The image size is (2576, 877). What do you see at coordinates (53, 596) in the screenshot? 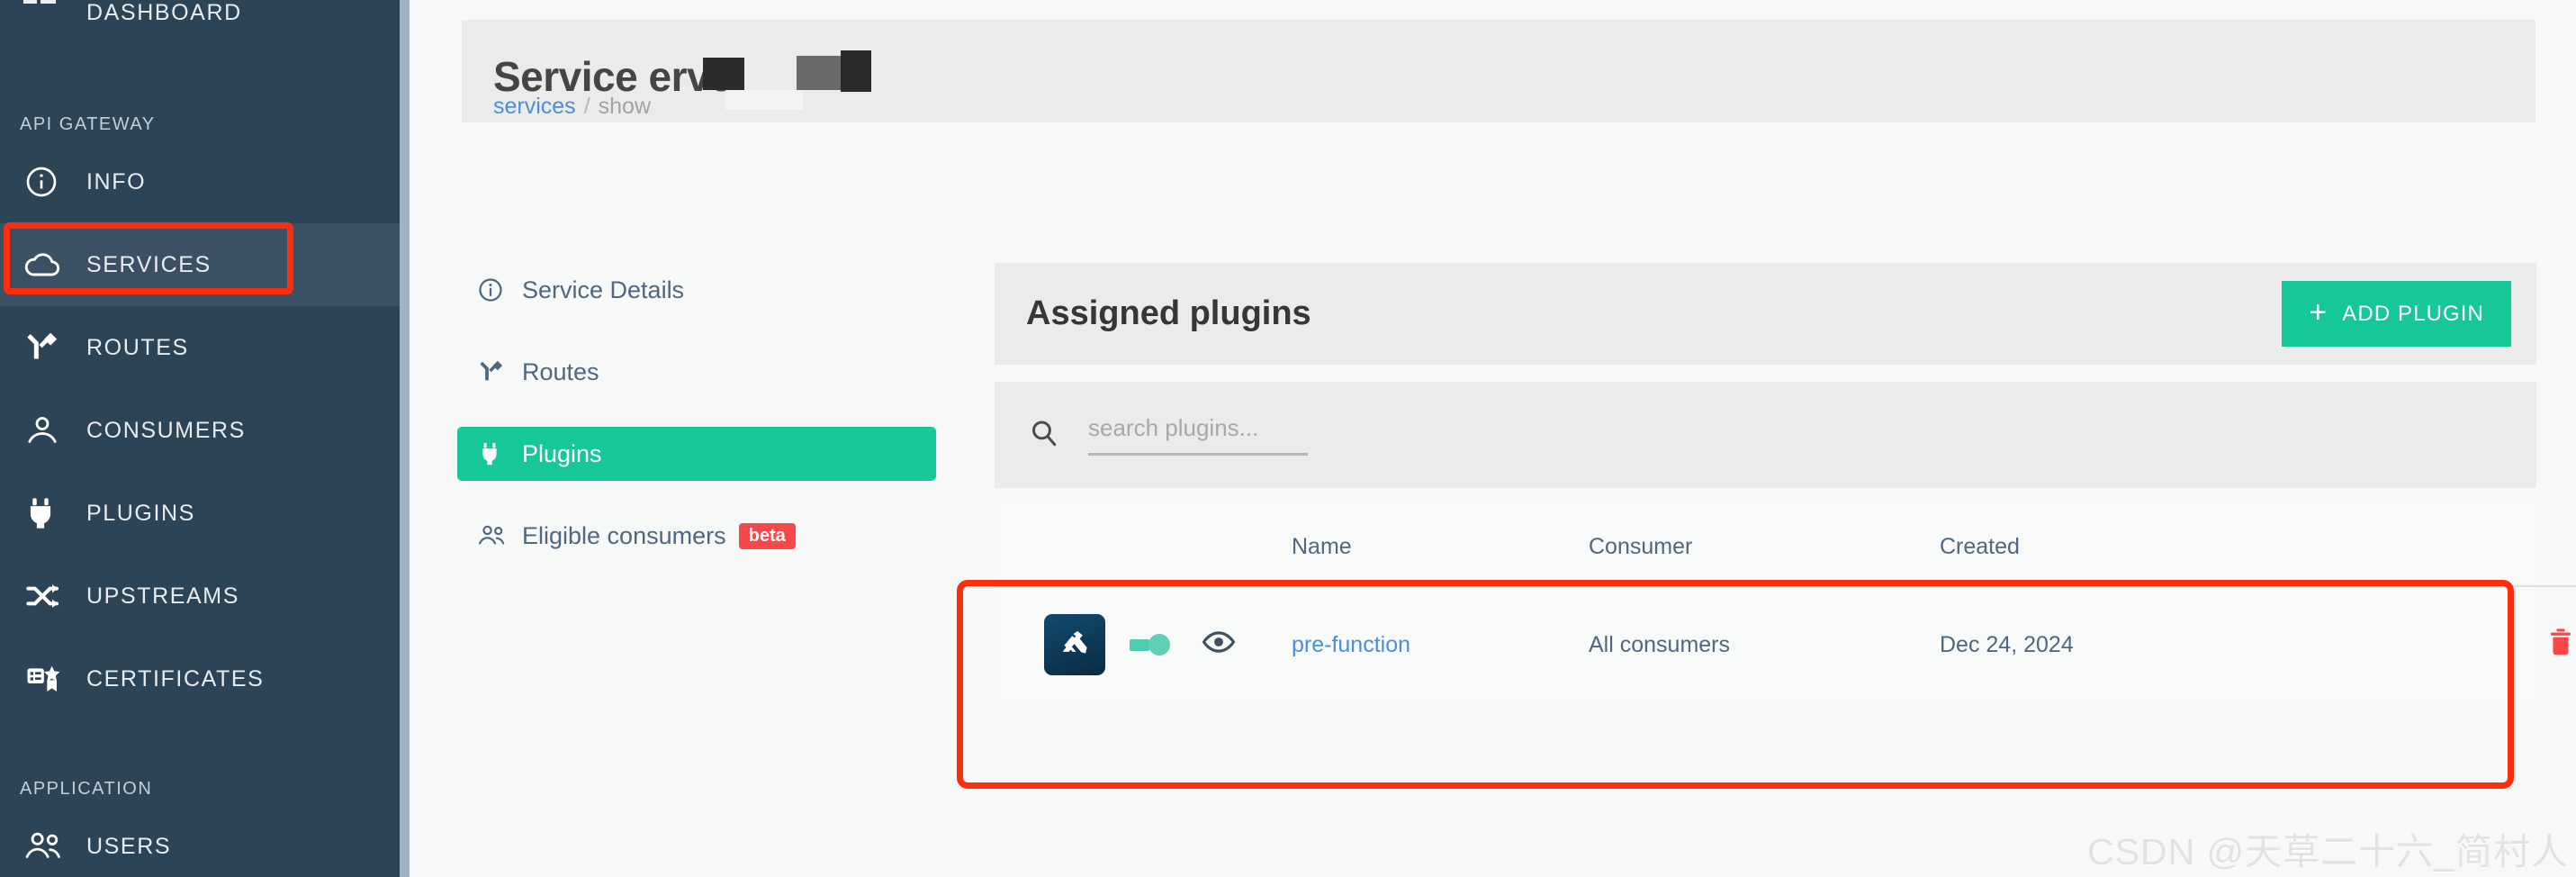
I see `shuffle-icon` at bounding box center [53, 596].